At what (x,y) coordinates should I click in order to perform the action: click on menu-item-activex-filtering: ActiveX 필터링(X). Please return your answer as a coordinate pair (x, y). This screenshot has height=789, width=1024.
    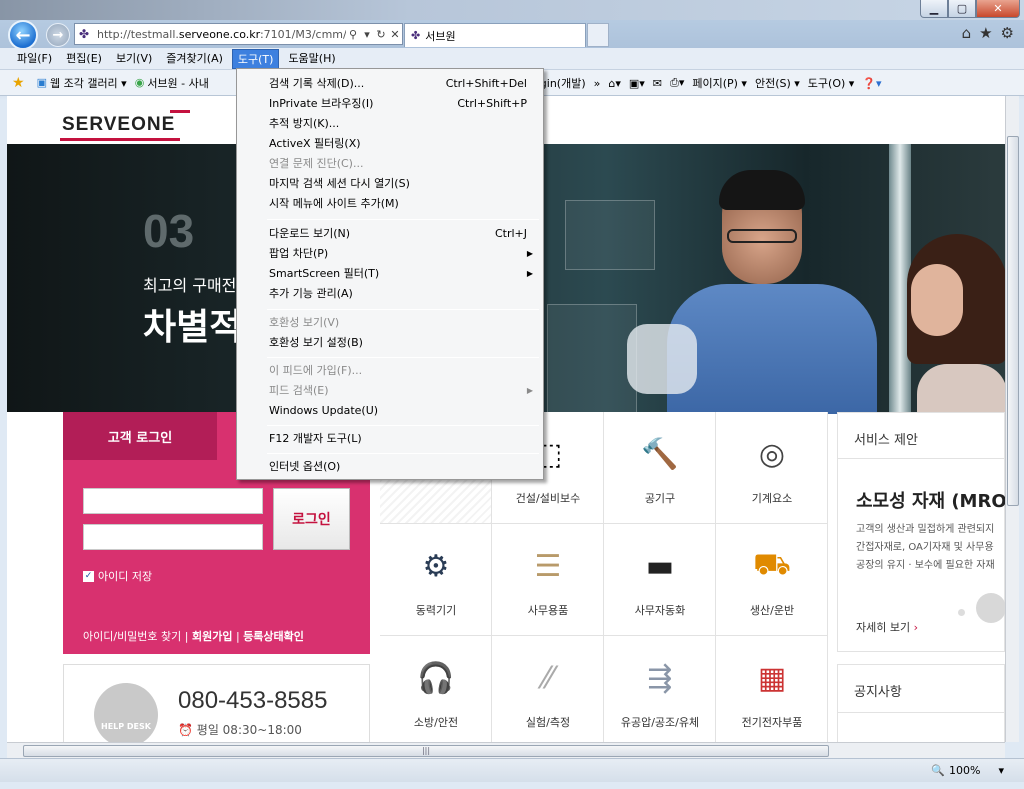
    Looking at the image, I should click on (390, 143).